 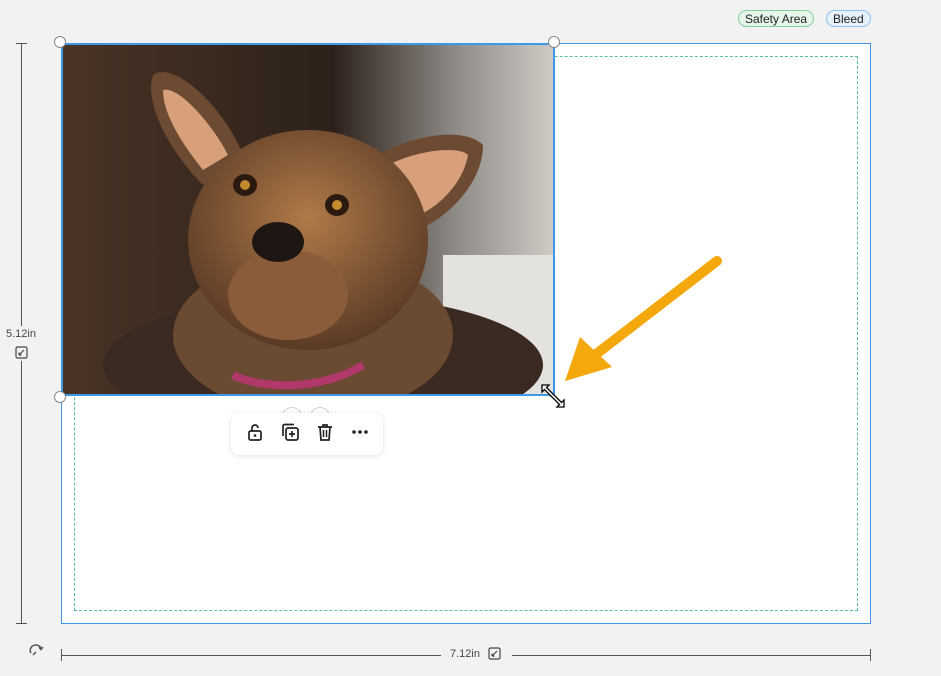 What do you see at coordinates (36, 651) in the screenshot?
I see `rotate-icon` at bounding box center [36, 651].